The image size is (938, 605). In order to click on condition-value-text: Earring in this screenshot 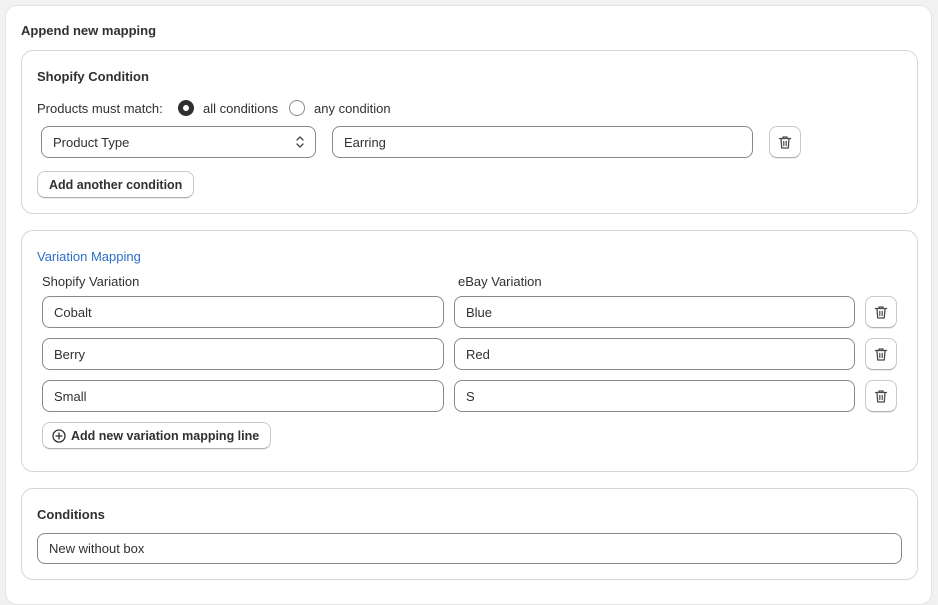, I will do `click(365, 142)`.